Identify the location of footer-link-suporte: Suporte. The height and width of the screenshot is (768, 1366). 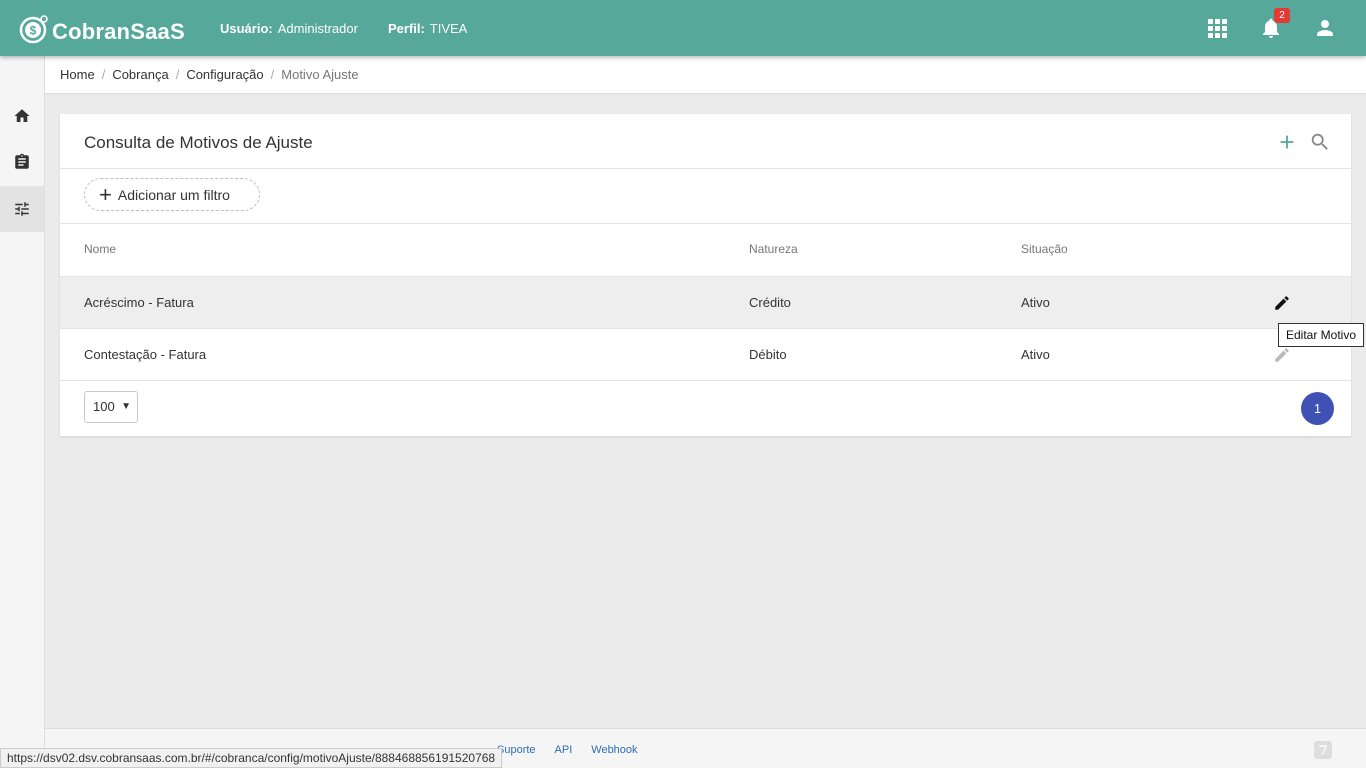
(516, 750).